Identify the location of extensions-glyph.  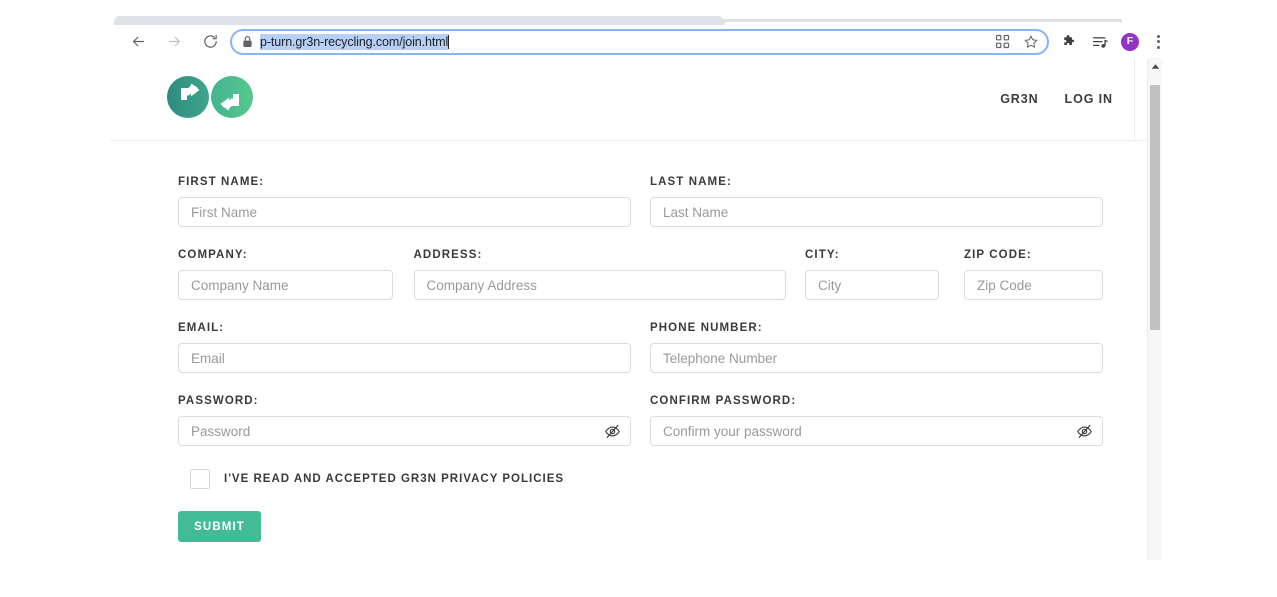
(1068, 40).